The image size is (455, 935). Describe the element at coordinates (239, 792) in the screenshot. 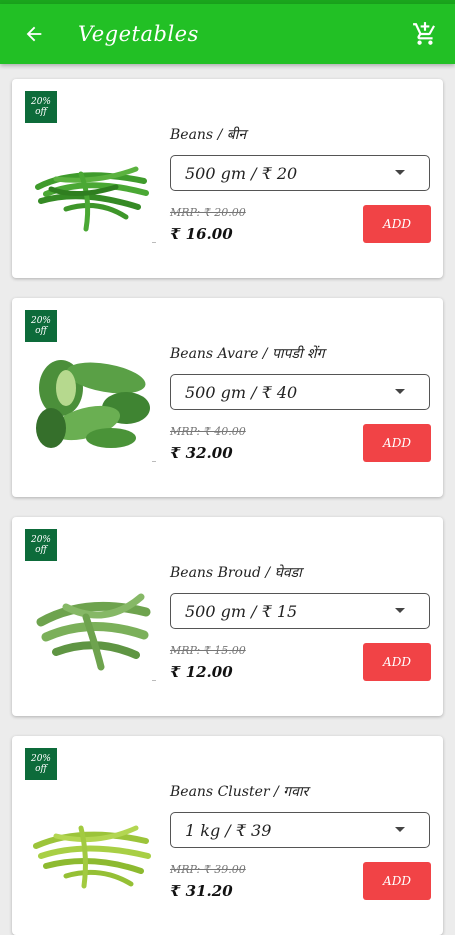

I see `product-name: Beans Cluster / गवार` at that location.